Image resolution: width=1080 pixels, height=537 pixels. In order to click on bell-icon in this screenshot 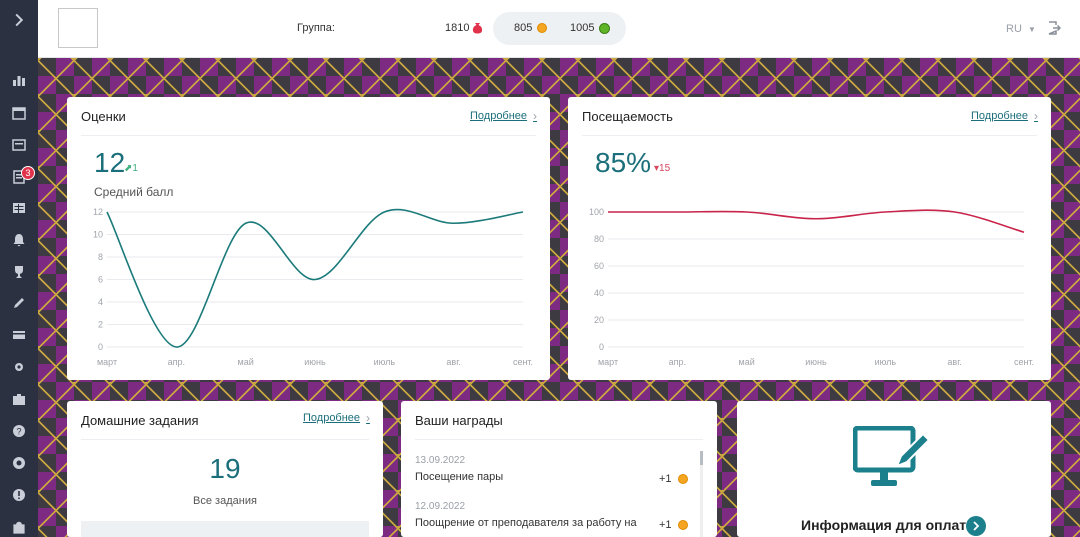, I will do `click(19, 240)`.